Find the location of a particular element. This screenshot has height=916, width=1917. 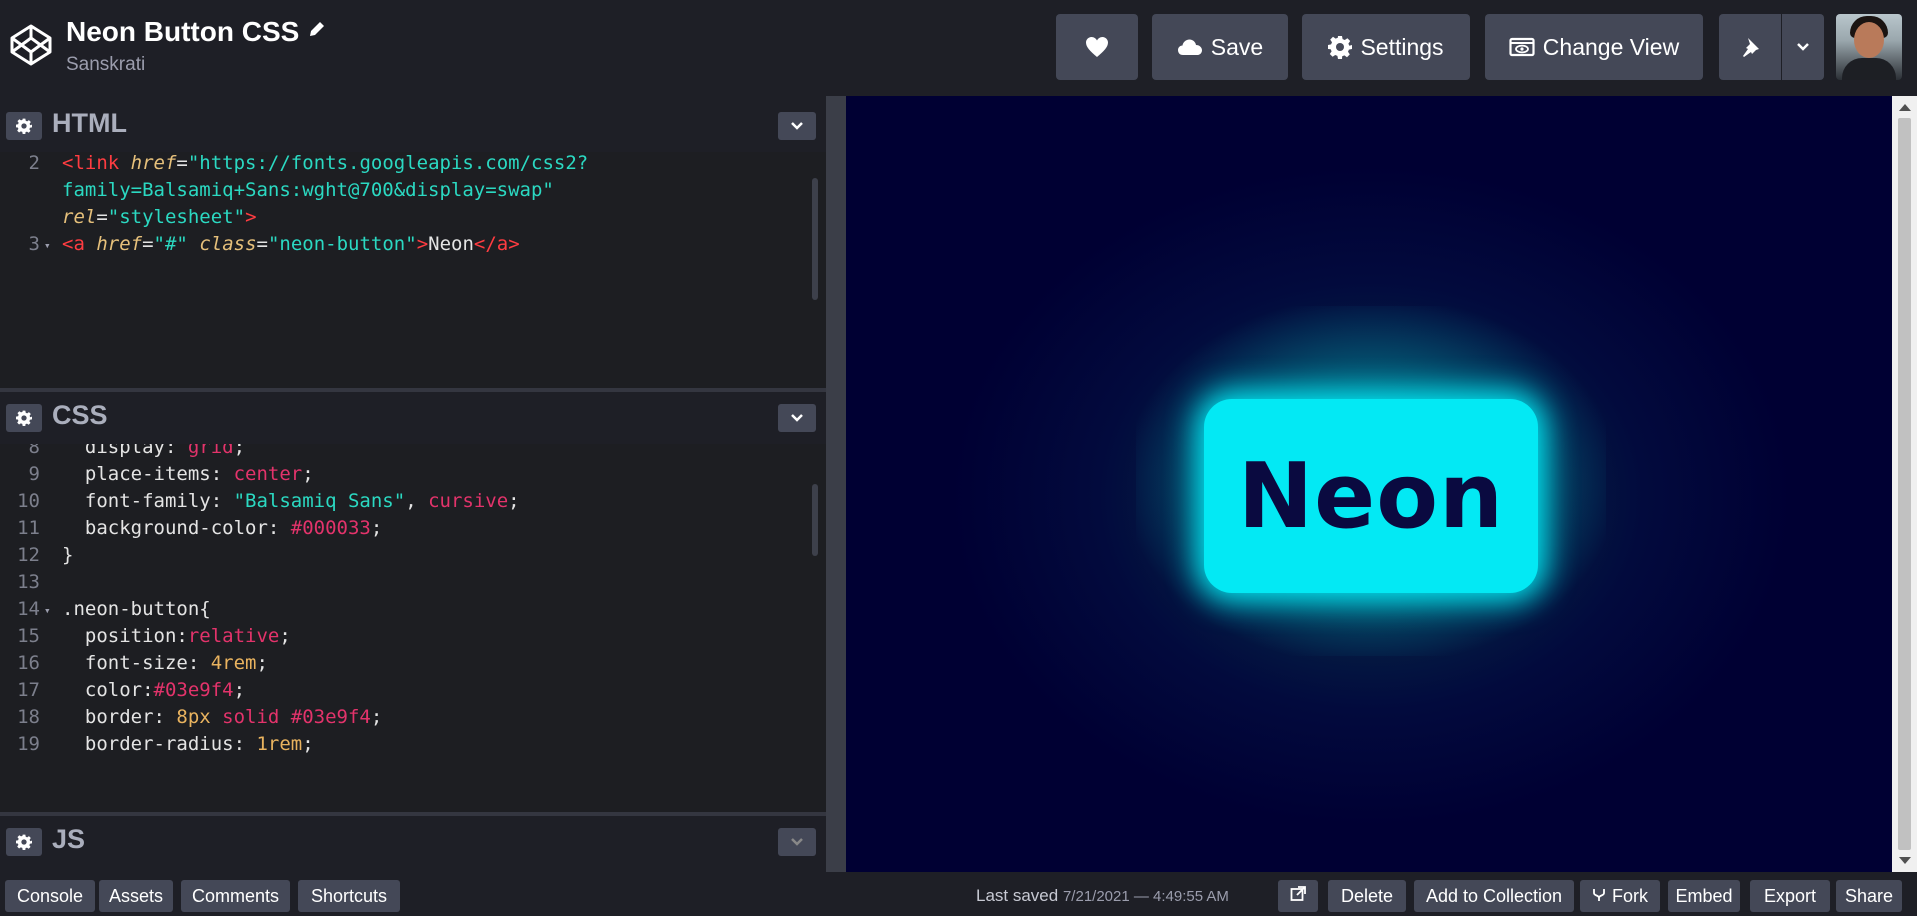

resizer-grip is located at coordinates (836, 484).